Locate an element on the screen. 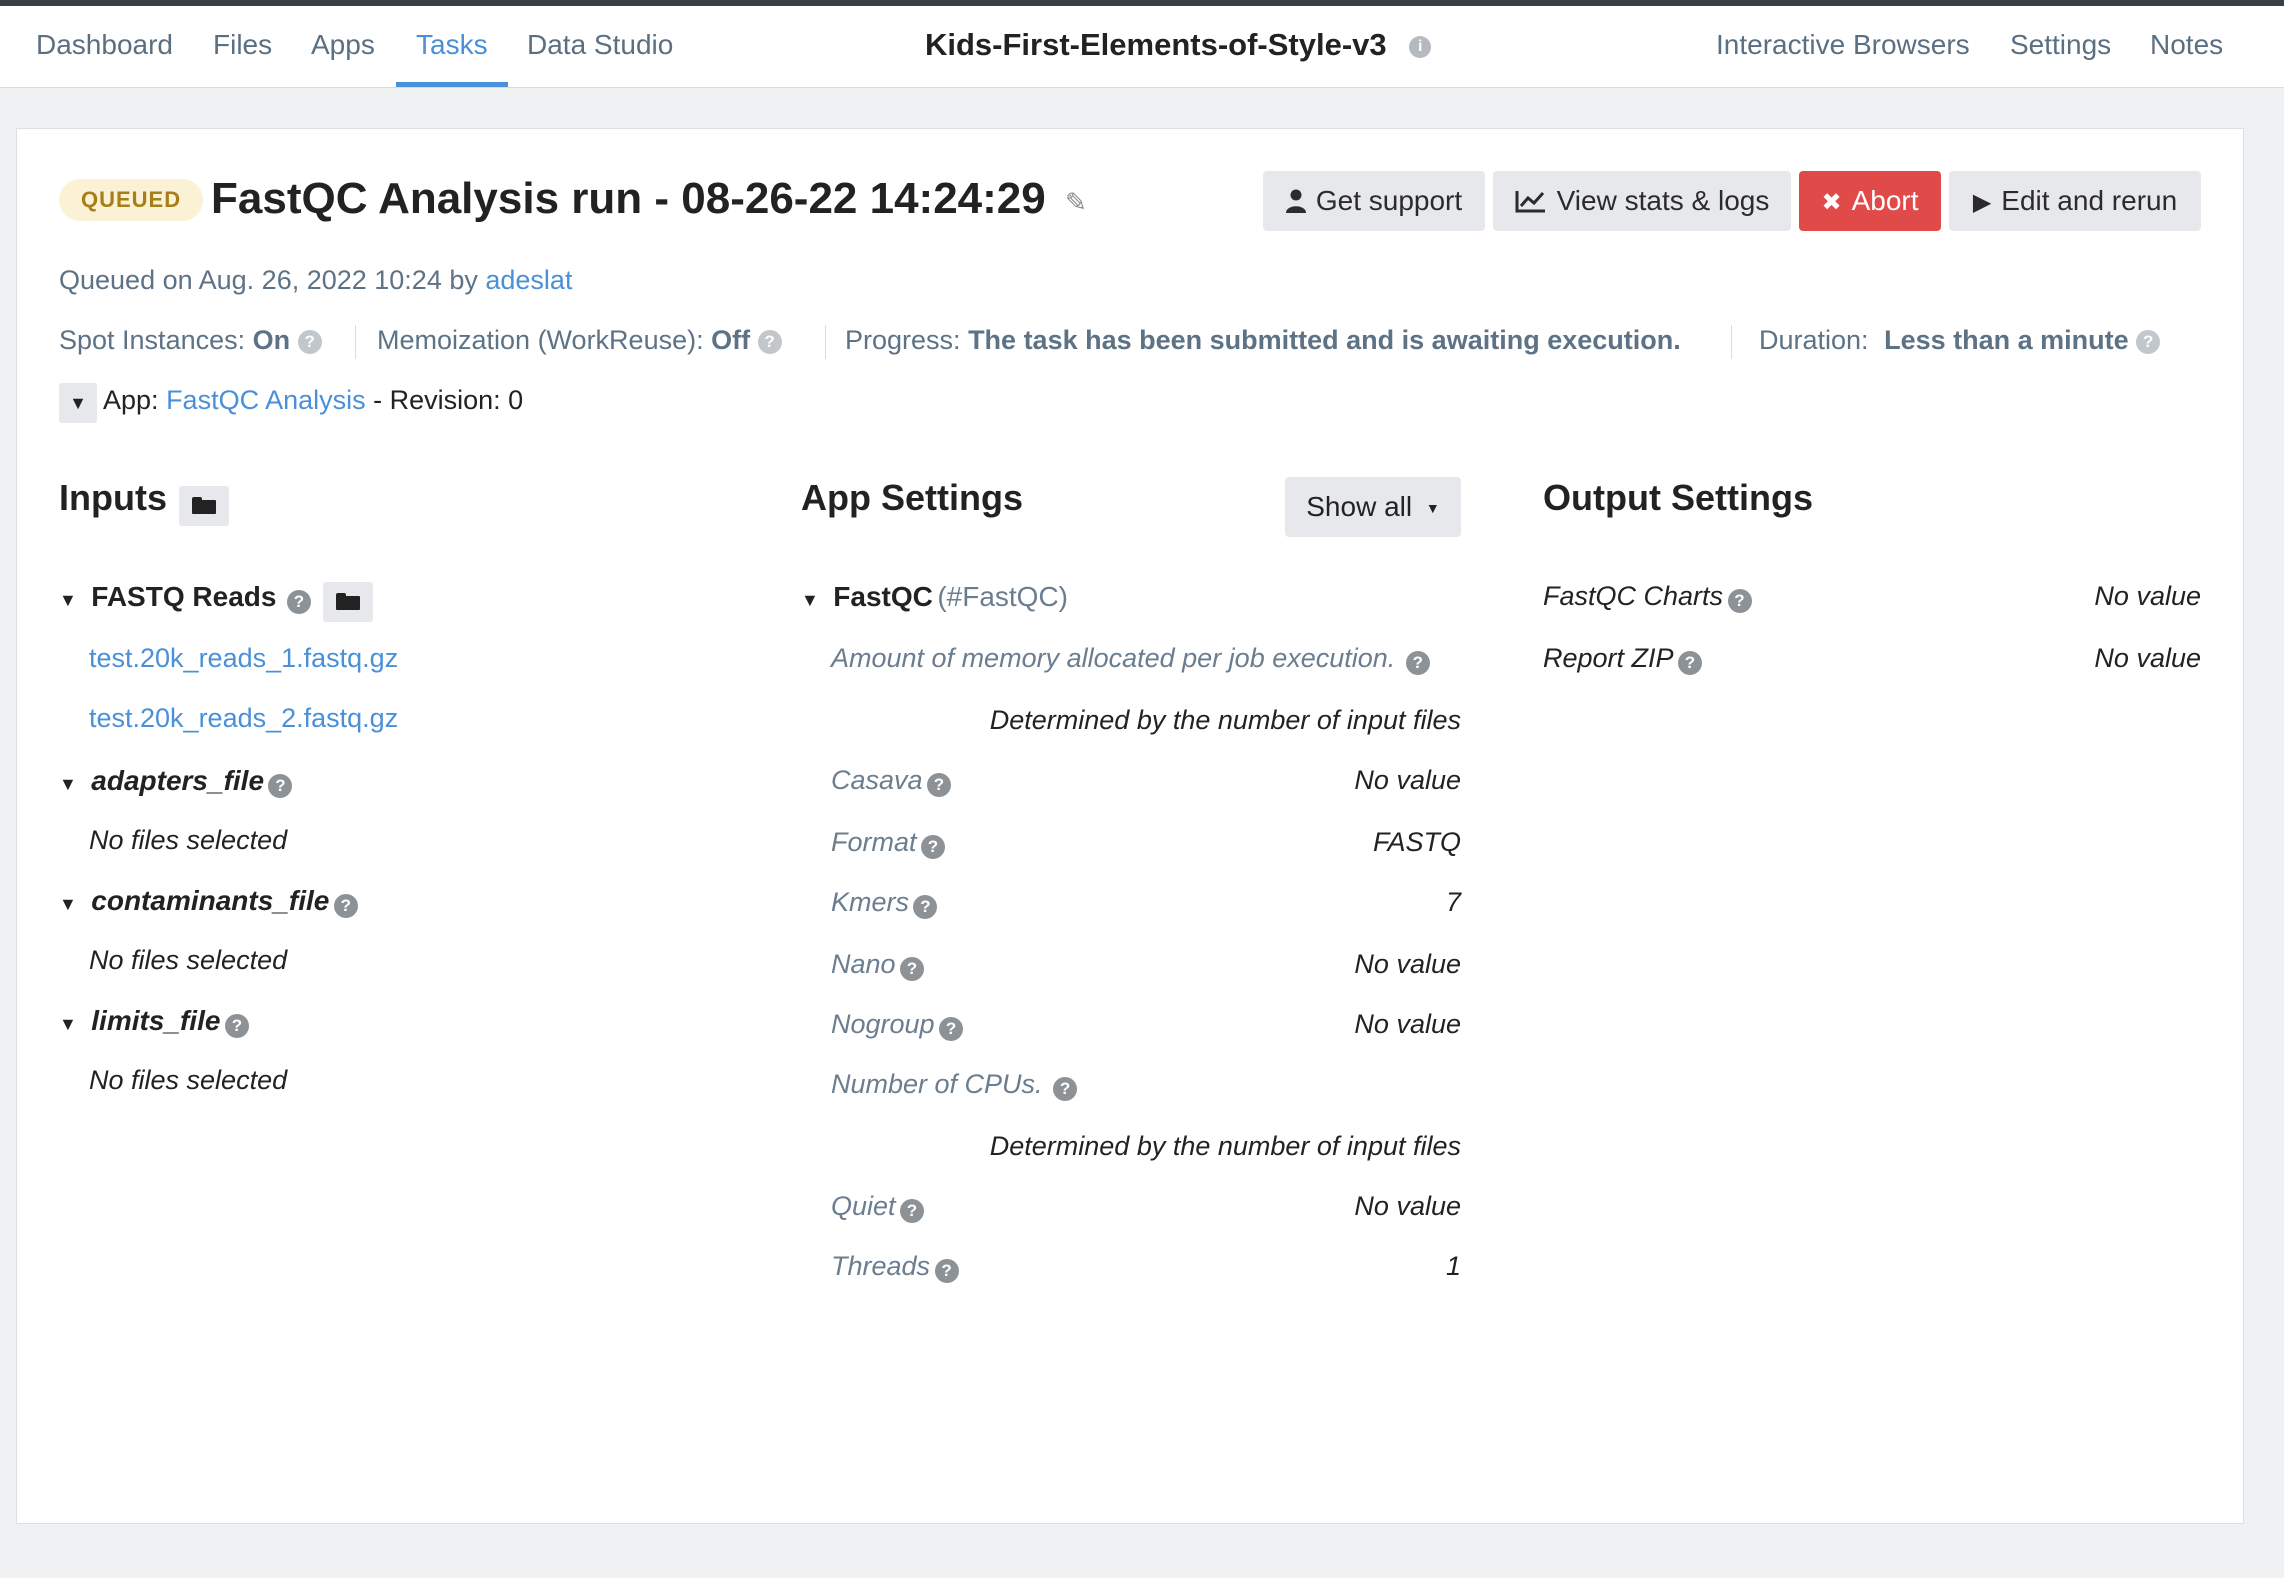 The height and width of the screenshot is (1578, 2284). report-zip-help-icon: ? is located at coordinates (1690, 662).